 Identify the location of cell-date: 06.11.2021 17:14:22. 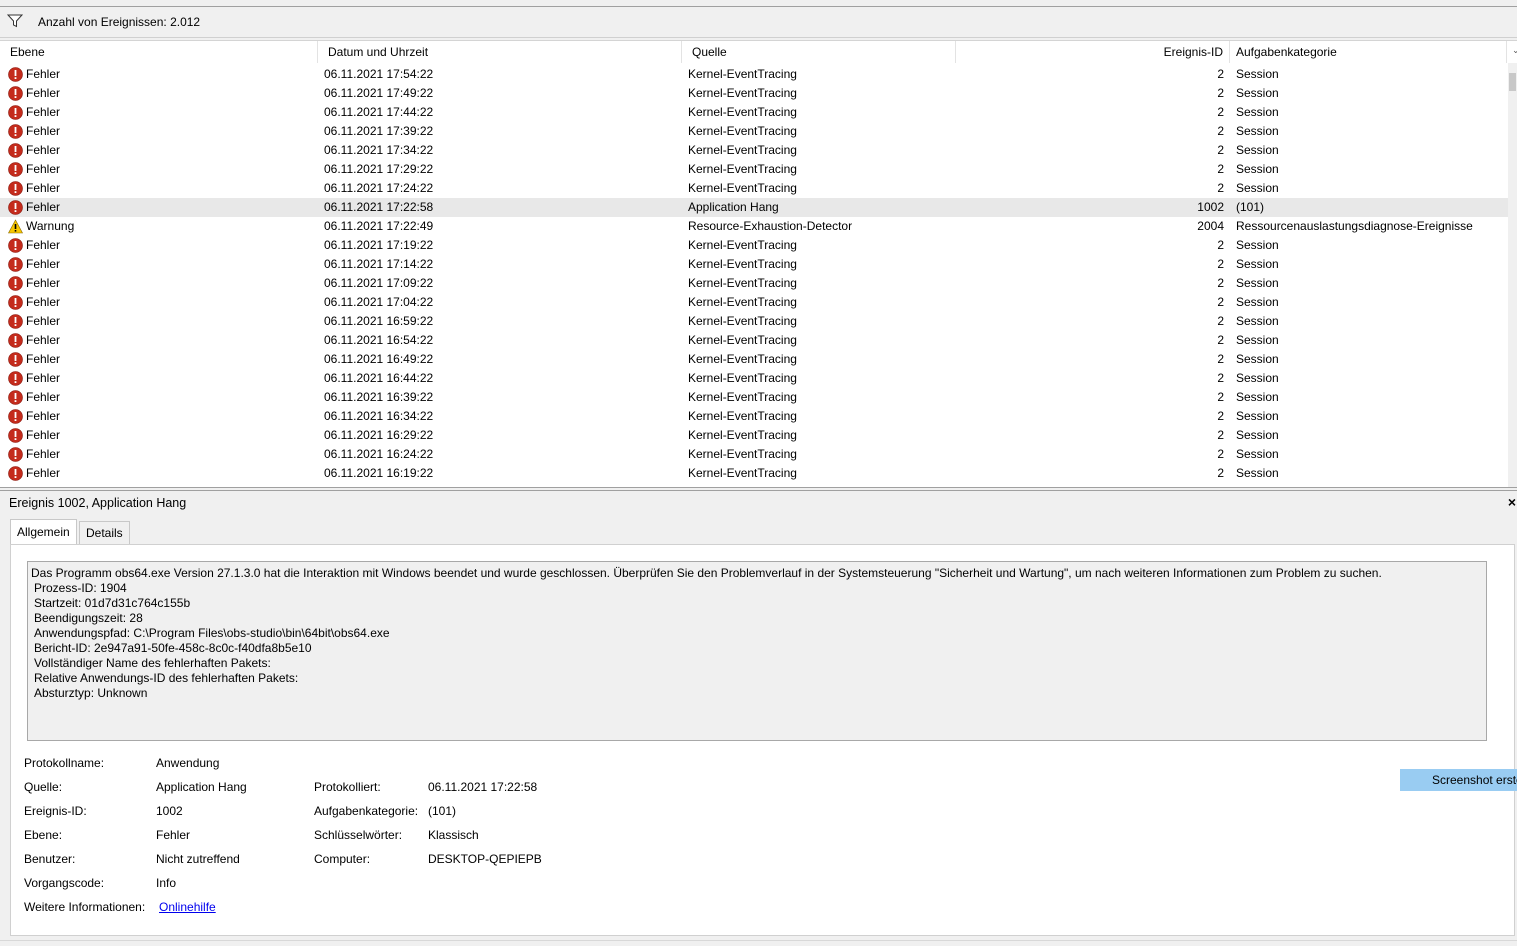
(379, 264).